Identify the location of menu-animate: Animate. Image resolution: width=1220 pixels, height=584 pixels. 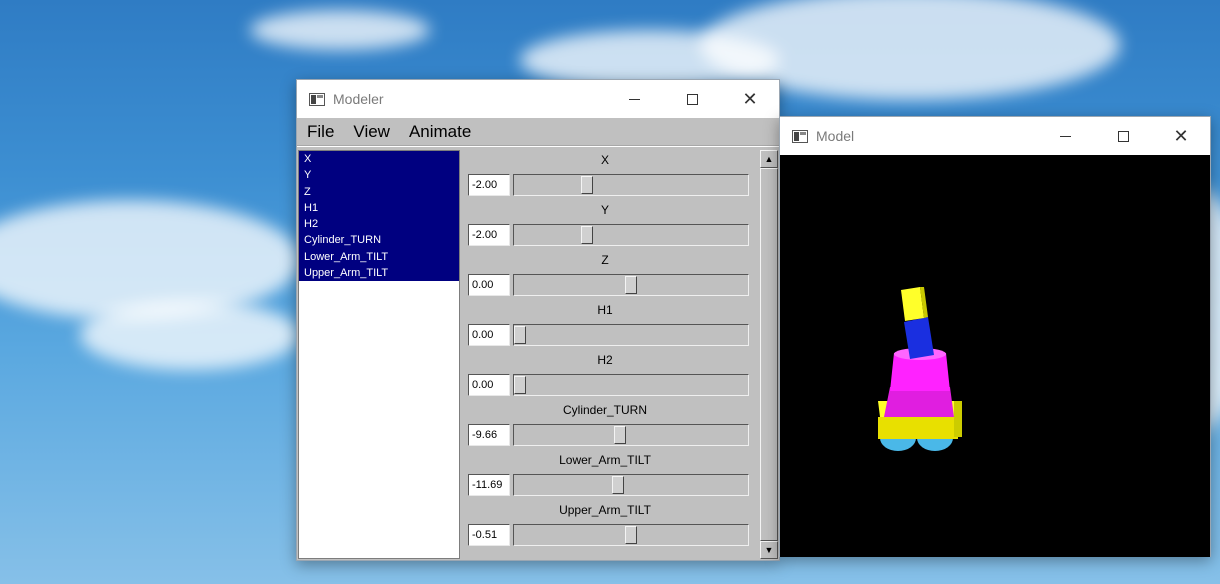
(440, 132).